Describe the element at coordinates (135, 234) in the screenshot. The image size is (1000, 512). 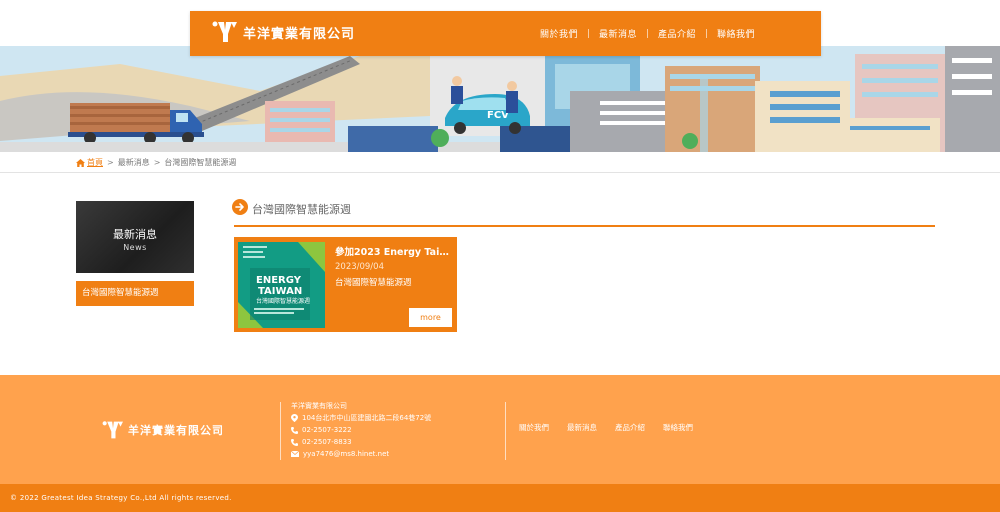
I see `sidebar-title: 最新消息` at that location.